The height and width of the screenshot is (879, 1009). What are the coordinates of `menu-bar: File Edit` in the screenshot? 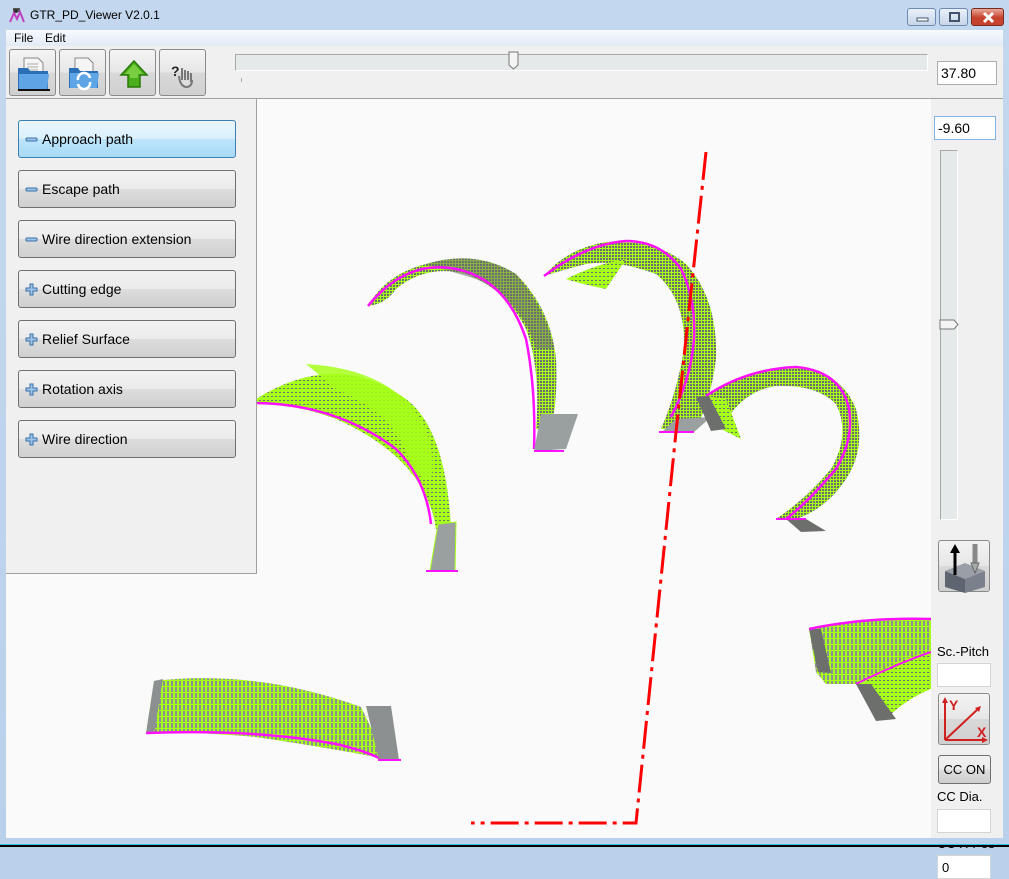 It's located at (504, 38).